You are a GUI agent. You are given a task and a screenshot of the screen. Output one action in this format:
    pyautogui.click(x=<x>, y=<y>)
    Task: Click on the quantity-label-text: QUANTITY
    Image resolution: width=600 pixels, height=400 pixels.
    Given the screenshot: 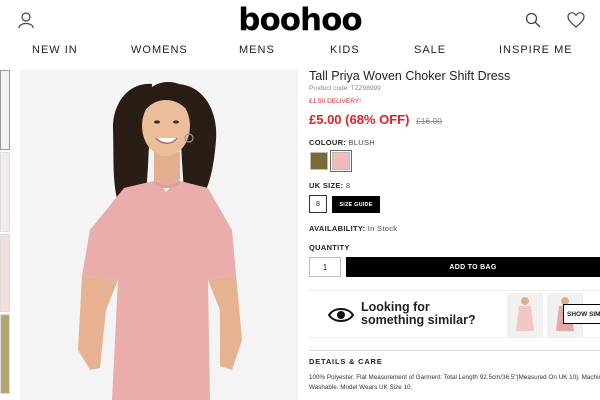 What is the action you would take?
    pyautogui.click(x=329, y=247)
    